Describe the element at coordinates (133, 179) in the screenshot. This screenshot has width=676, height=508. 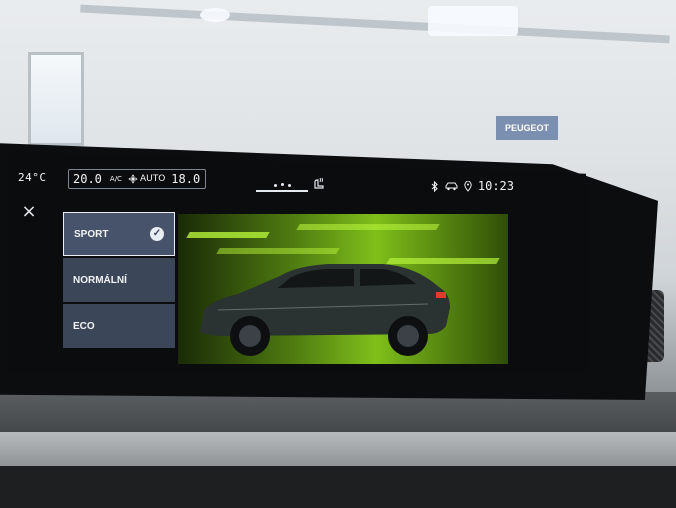
I see `fan-icon` at that location.